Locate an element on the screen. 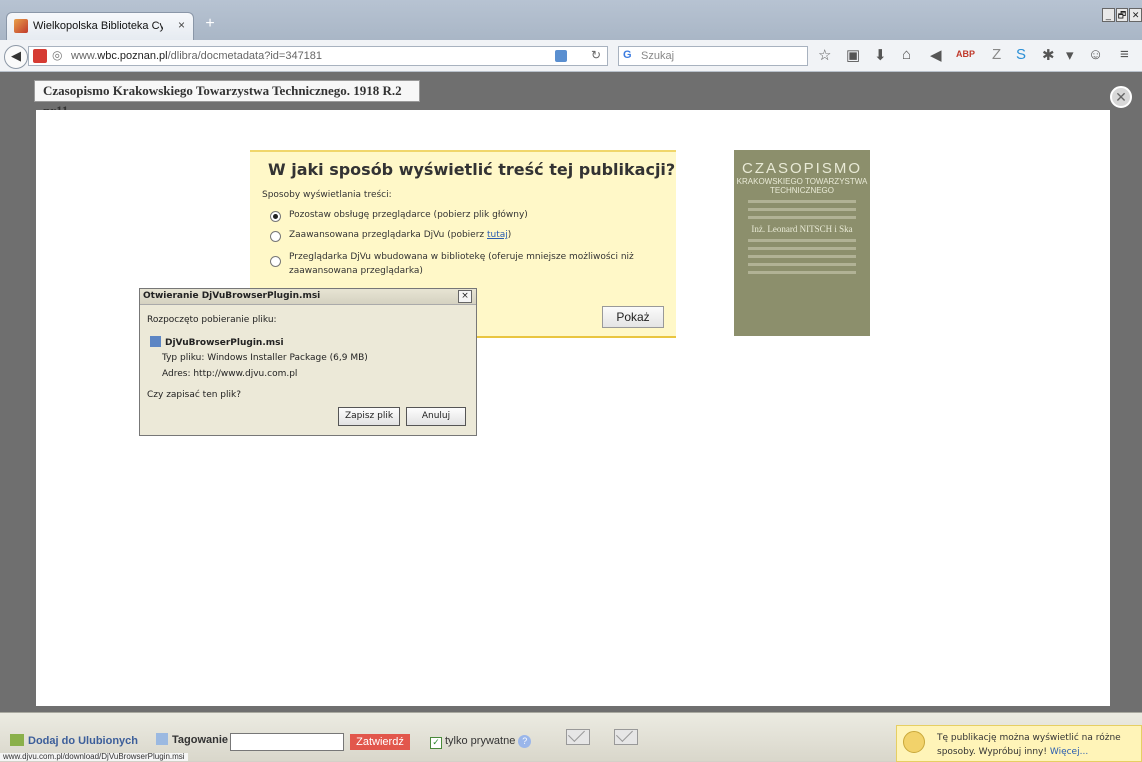 This screenshot has width=1142, height=762. send-to-user-mail-icon is located at coordinates (578, 737).